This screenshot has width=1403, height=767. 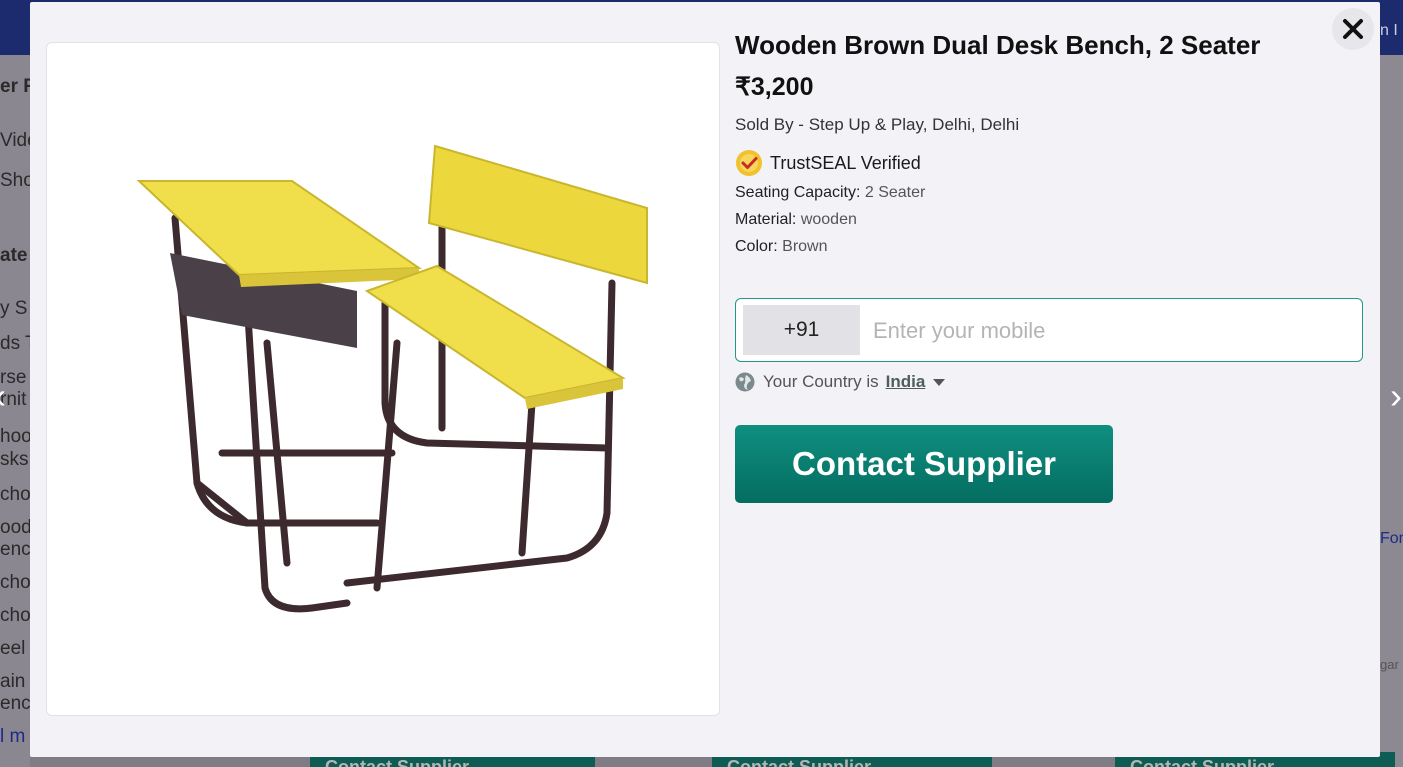 What do you see at coordinates (828, 219) in the screenshot?
I see `spec-value: wooden` at bounding box center [828, 219].